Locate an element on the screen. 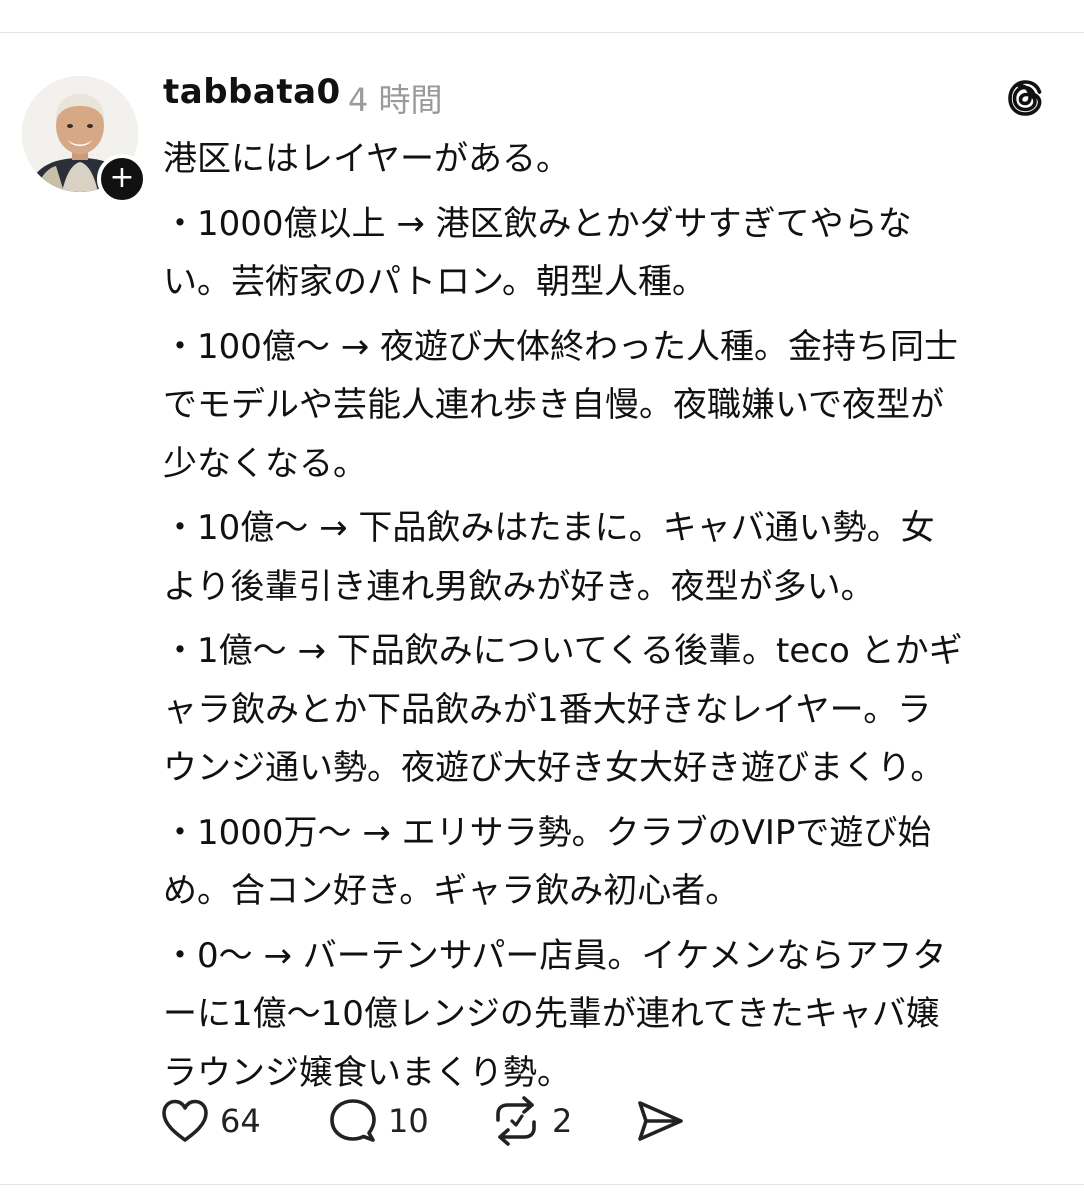 The image size is (1084, 1200). follow-button: + is located at coordinates (122, 179).